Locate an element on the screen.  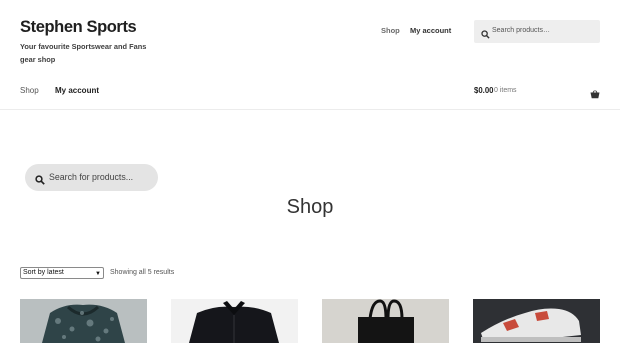
page-title: Shop is located at coordinates (310, 207).